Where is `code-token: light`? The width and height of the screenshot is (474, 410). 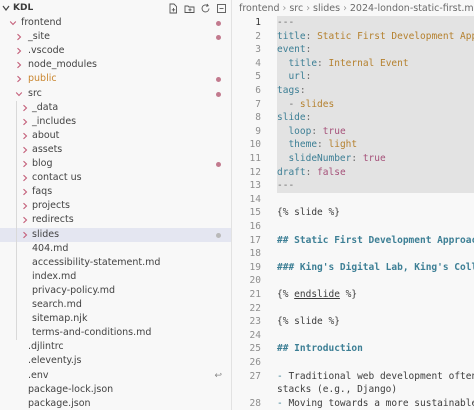
code-token: light is located at coordinates (343, 145).